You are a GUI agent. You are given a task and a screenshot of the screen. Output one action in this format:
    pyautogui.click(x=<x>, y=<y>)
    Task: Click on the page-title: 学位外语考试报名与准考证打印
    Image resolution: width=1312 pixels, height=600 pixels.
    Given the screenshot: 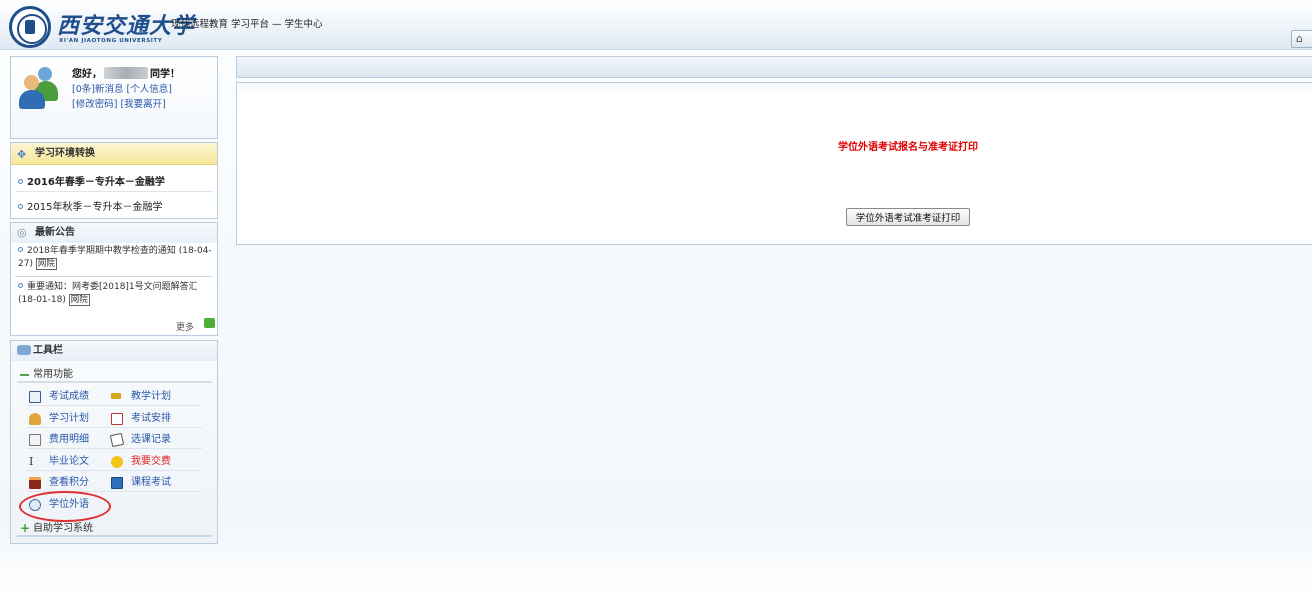 What is the action you would take?
    pyautogui.click(x=908, y=147)
    